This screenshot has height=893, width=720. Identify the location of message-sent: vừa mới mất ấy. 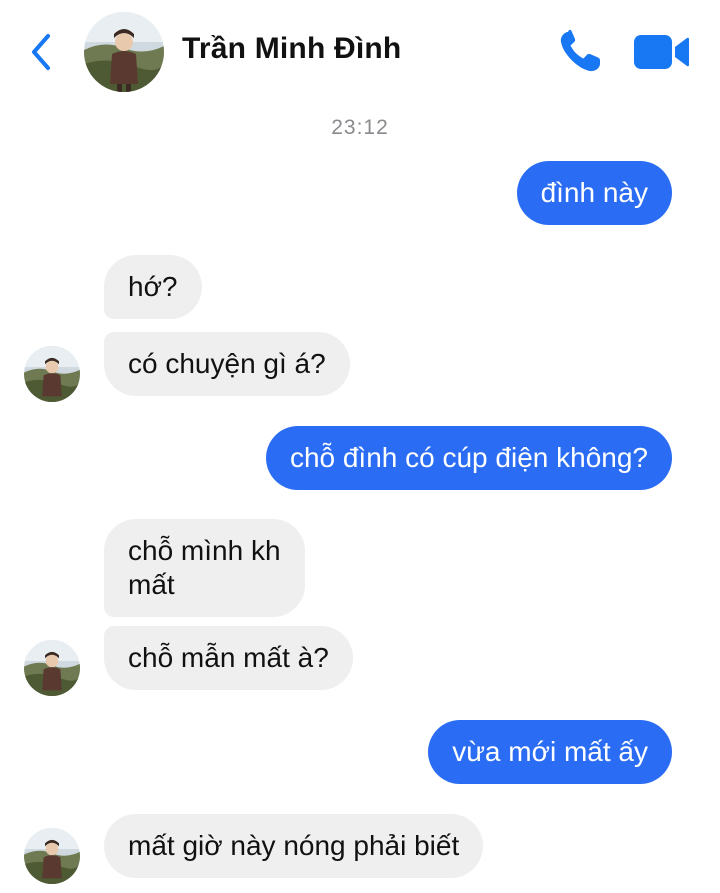
(550, 752).